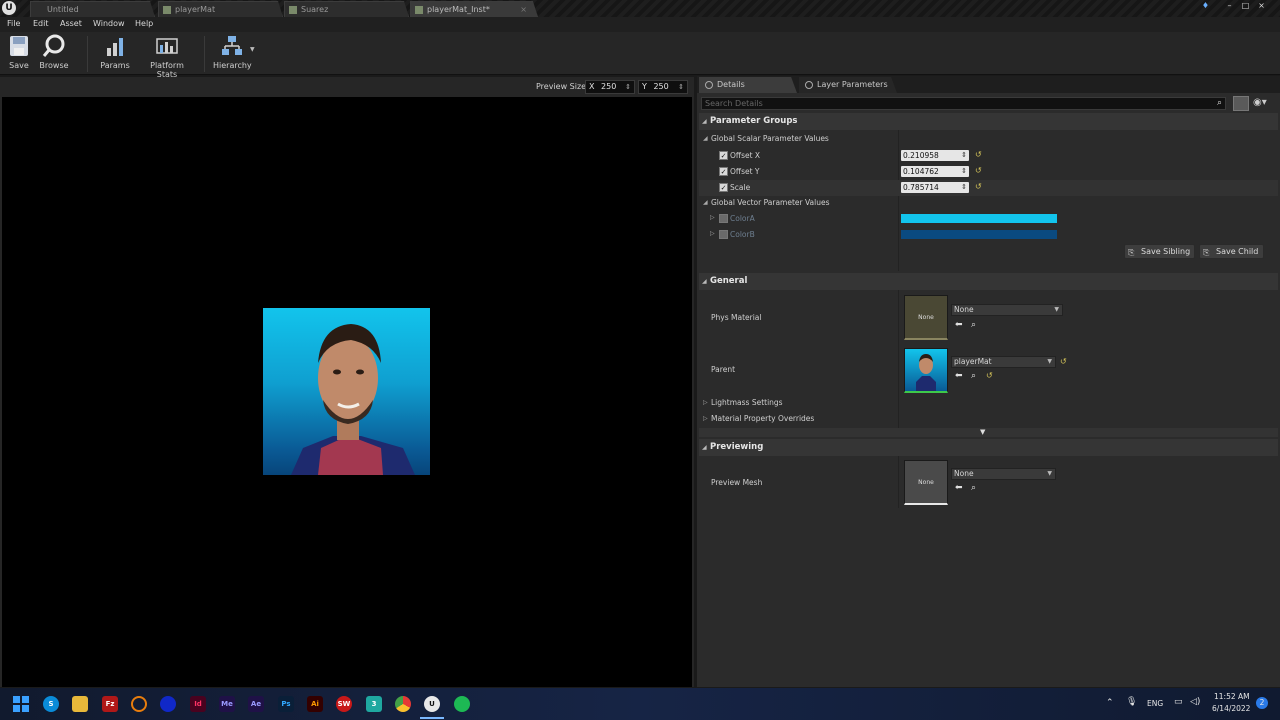  What do you see at coordinates (9, 8) in the screenshot?
I see `unreal-logo-icon: U` at bounding box center [9, 8].